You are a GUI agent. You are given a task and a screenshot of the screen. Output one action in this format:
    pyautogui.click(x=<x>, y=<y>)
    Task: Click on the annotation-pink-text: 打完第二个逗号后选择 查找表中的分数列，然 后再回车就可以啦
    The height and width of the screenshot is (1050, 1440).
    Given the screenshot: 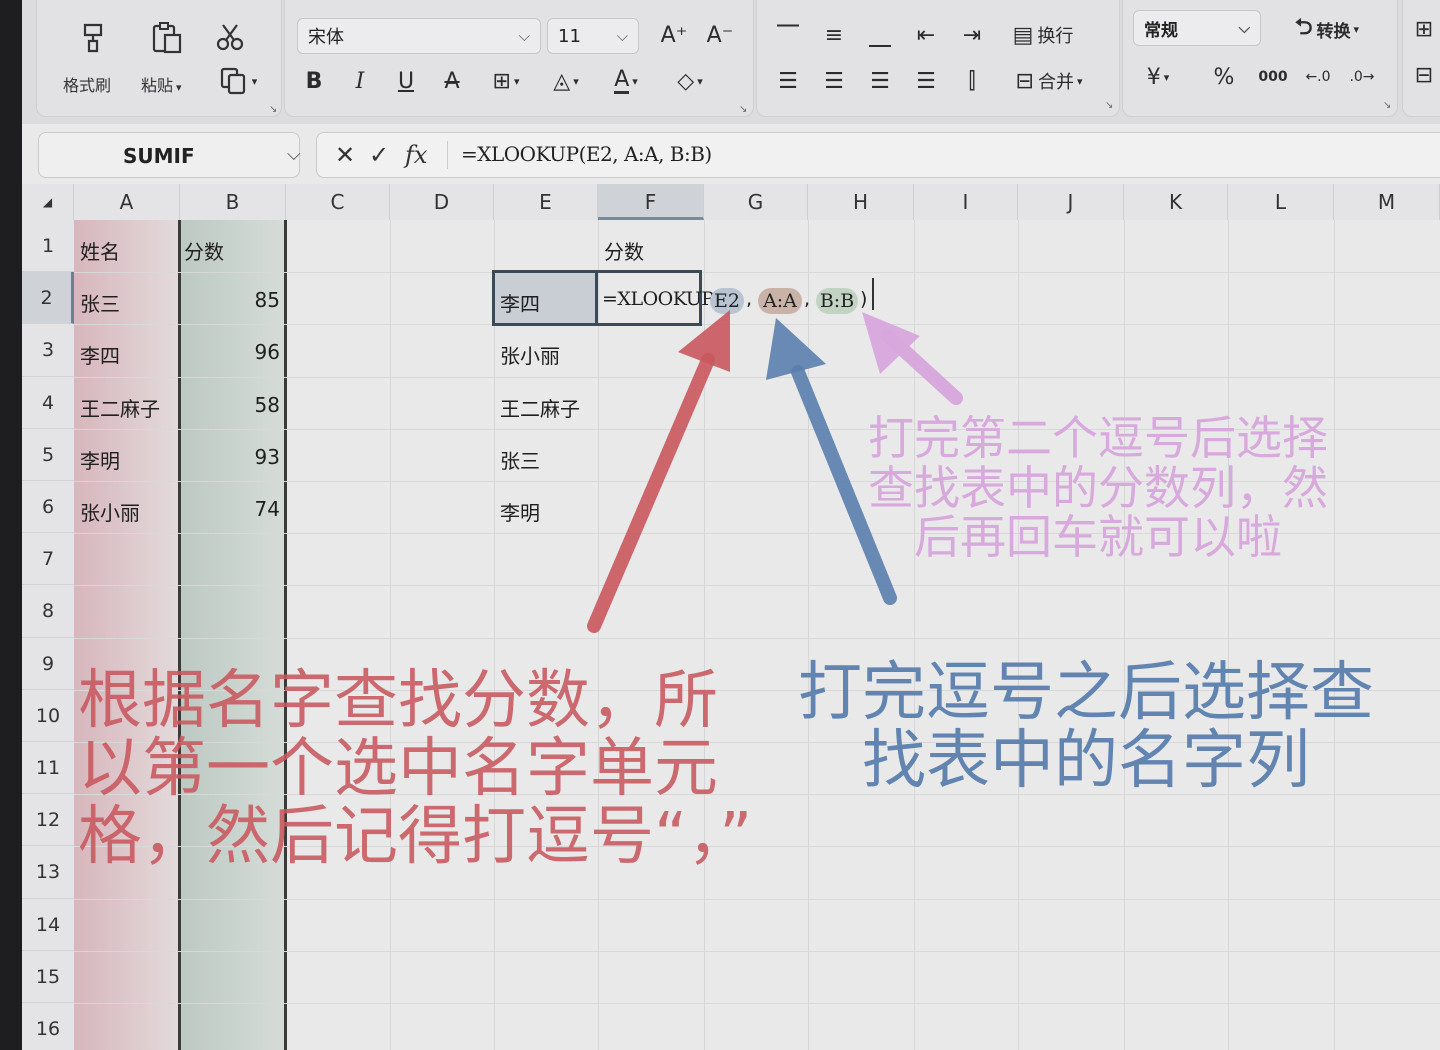 What is the action you would take?
    pyautogui.click(x=1098, y=488)
    